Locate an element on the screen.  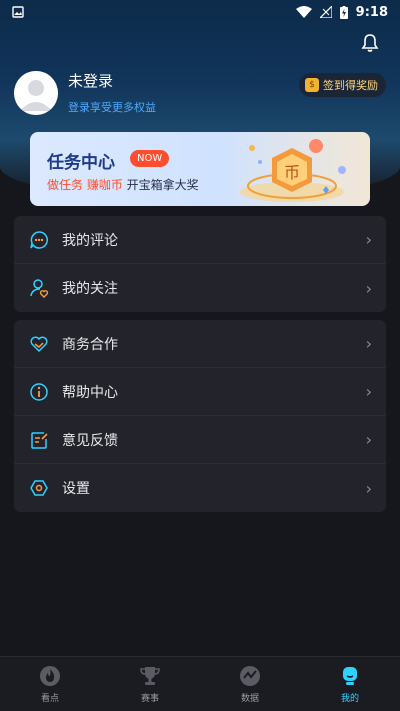
default-avatar-icon is located at coordinates (36, 92).